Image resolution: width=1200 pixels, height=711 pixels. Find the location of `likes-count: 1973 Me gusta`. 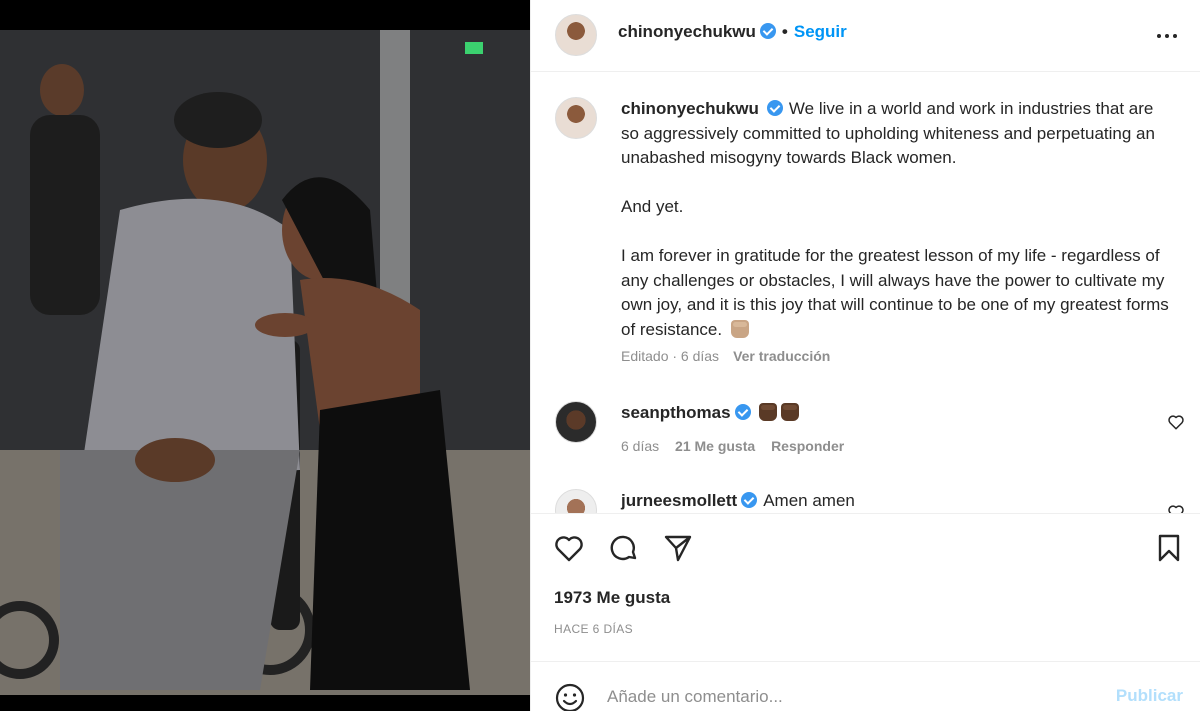

likes-count: 1973 Me gusta is located at coordinates (612, 598).